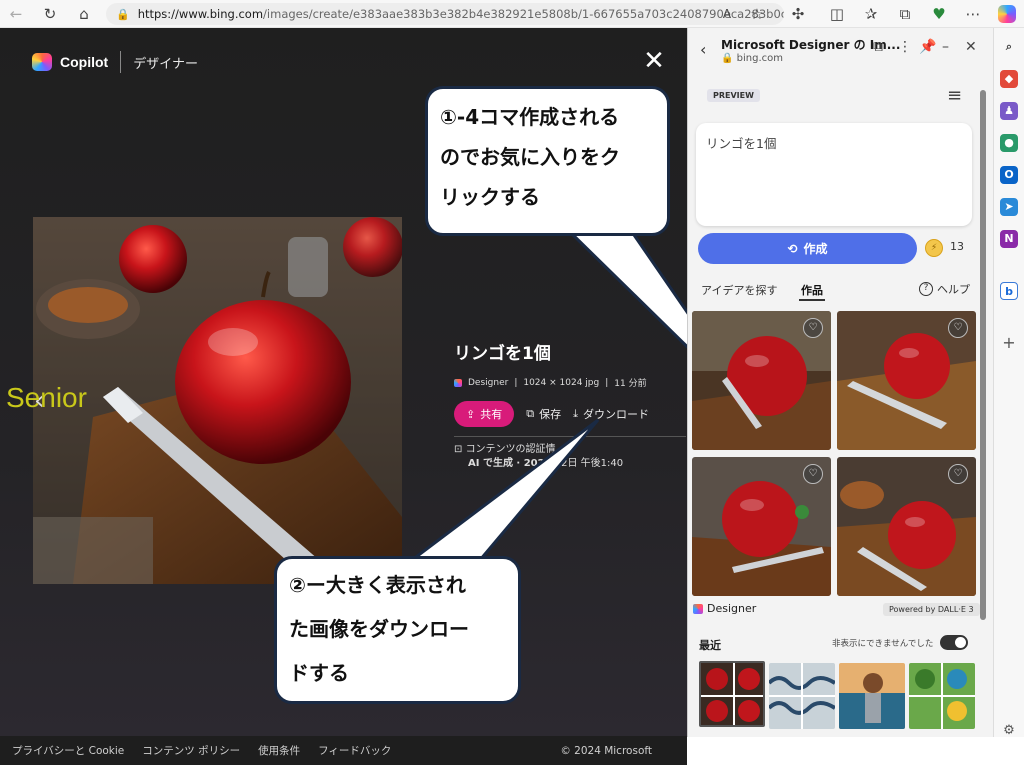  I want to click on panel-scrollbar, so click(983, 355).